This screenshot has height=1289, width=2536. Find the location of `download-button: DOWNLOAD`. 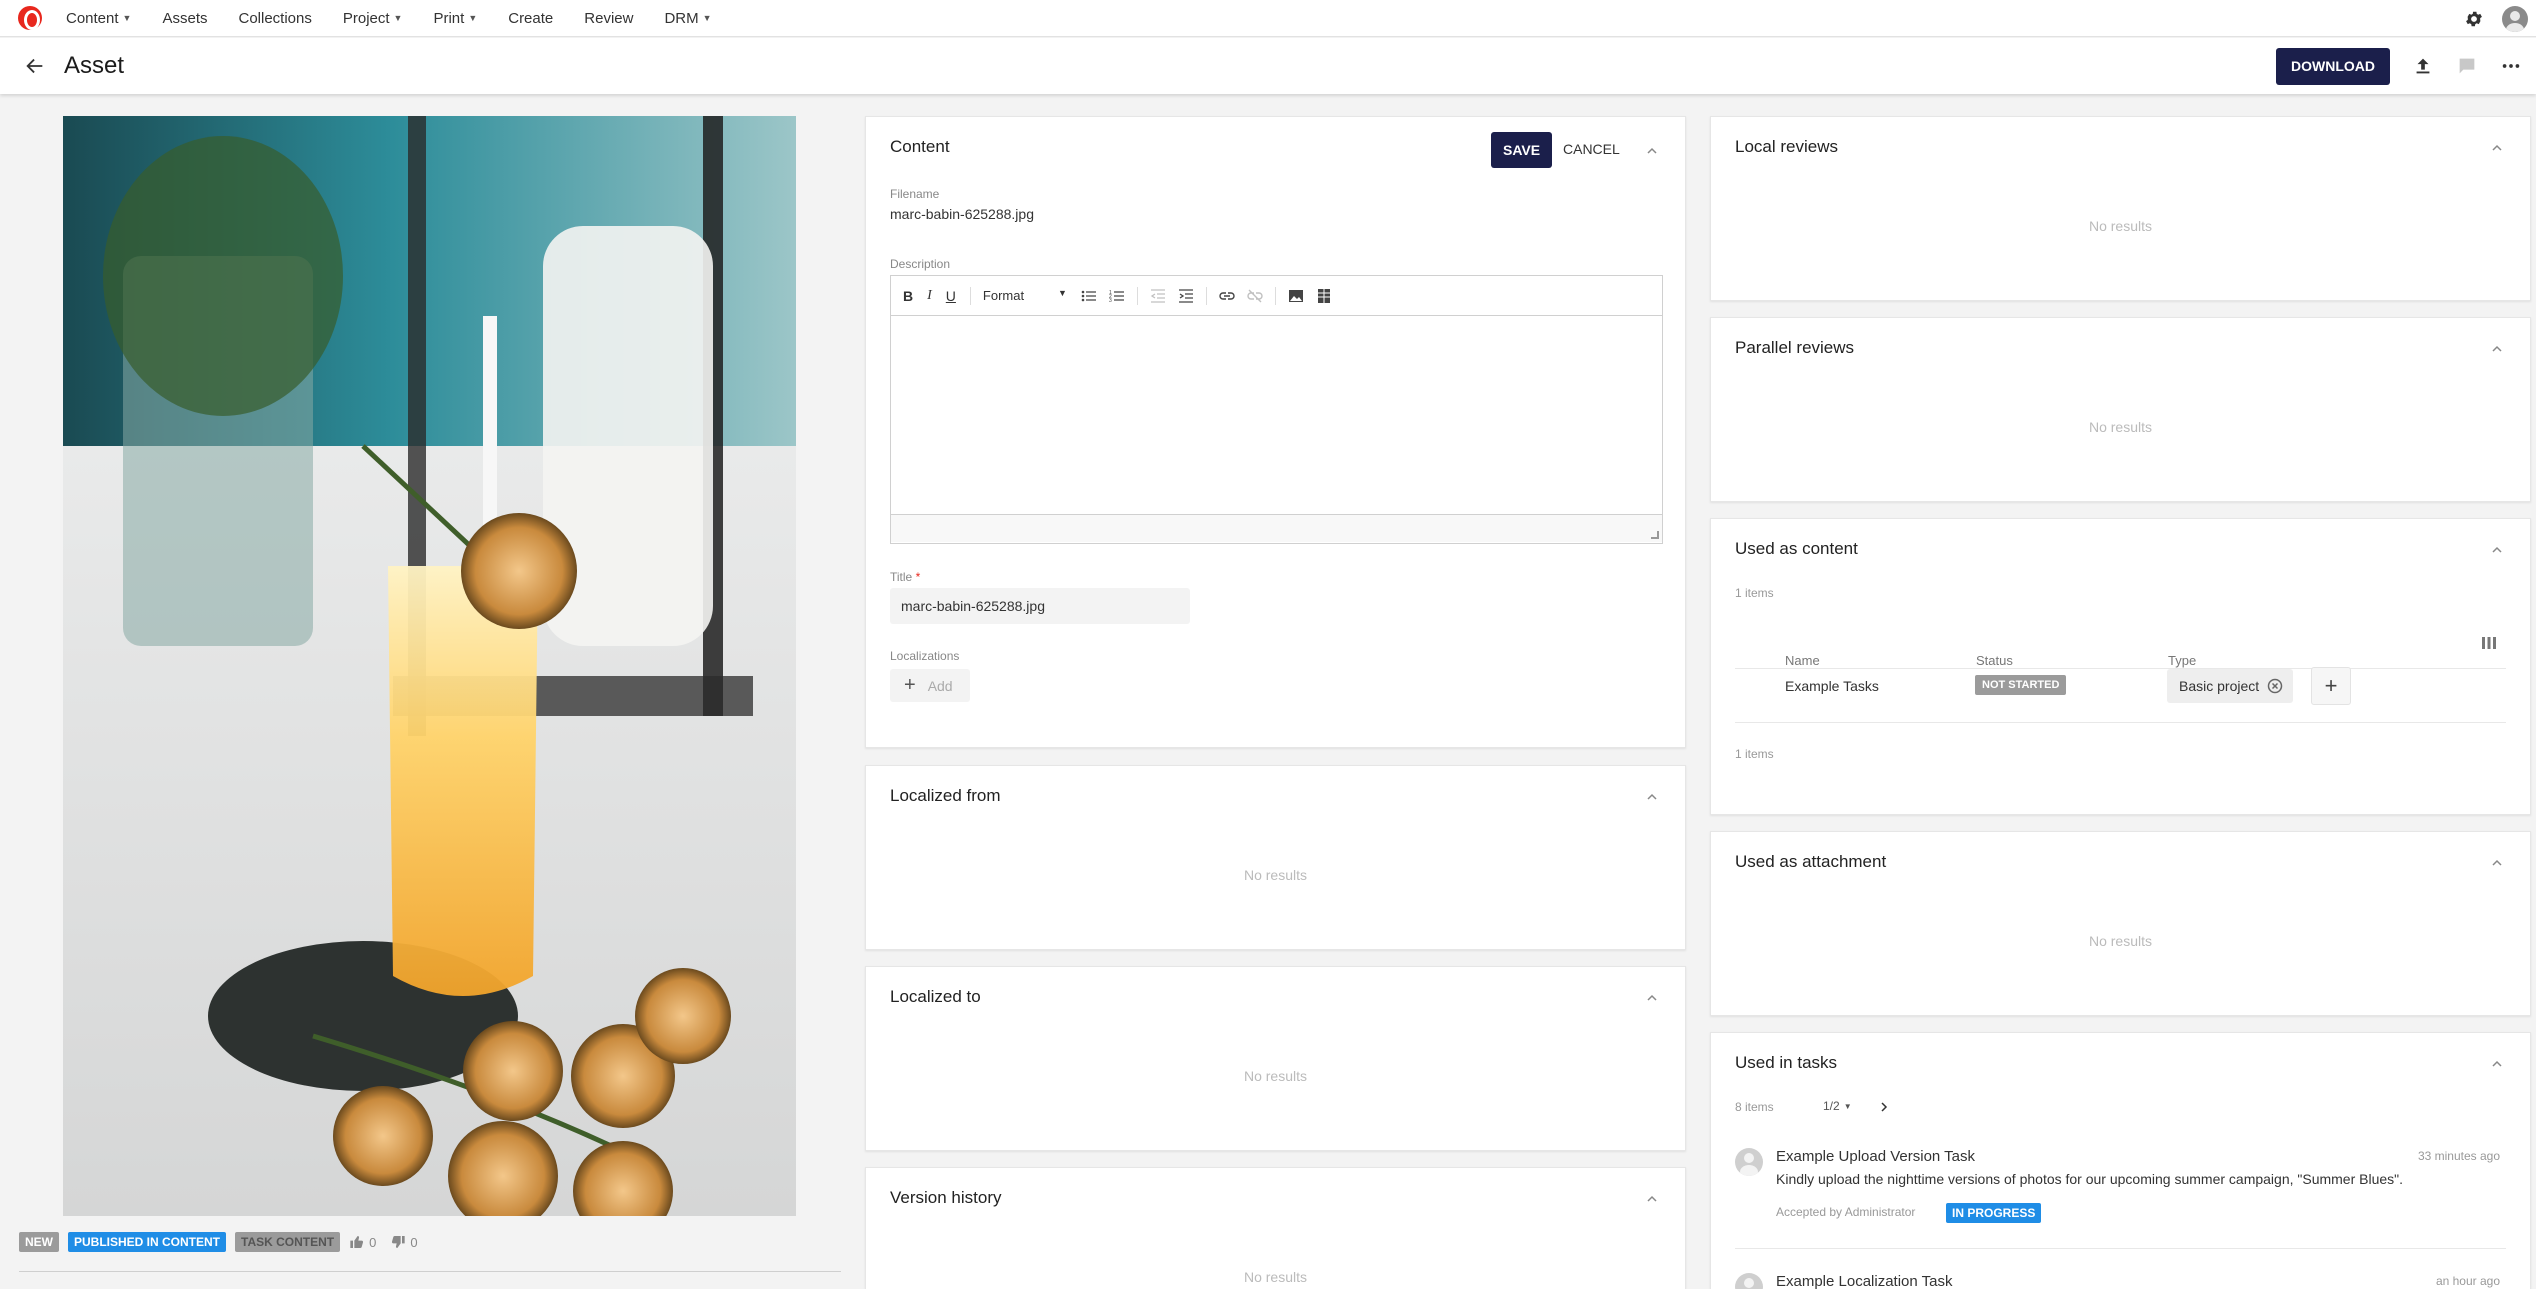

download-button: DOWNLOAD is located at coordinates (2333, 66).